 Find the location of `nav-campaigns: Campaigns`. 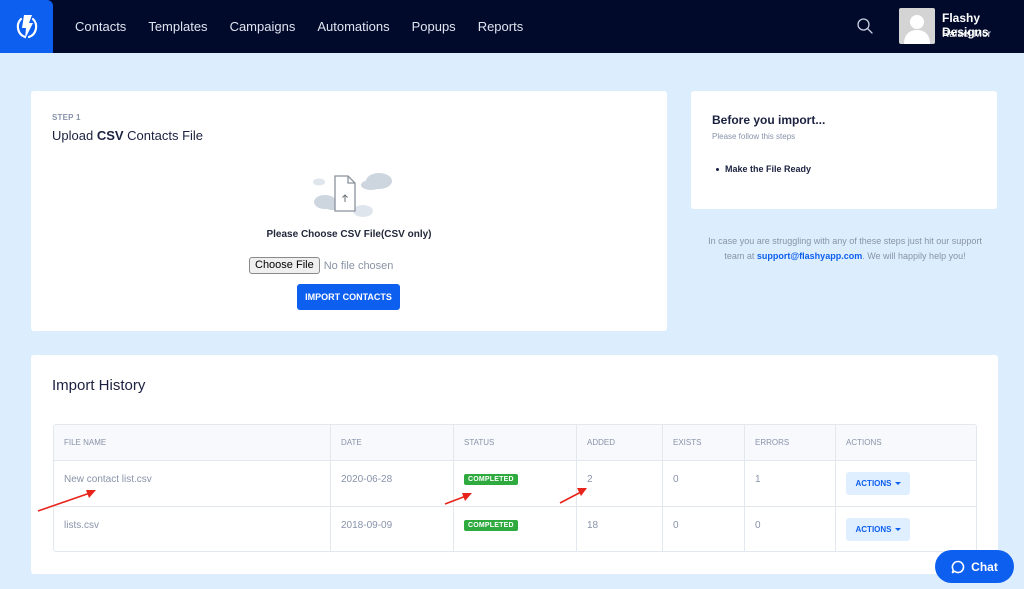

nav-campaigns: Campaigns is located at coordinates (263, 26).